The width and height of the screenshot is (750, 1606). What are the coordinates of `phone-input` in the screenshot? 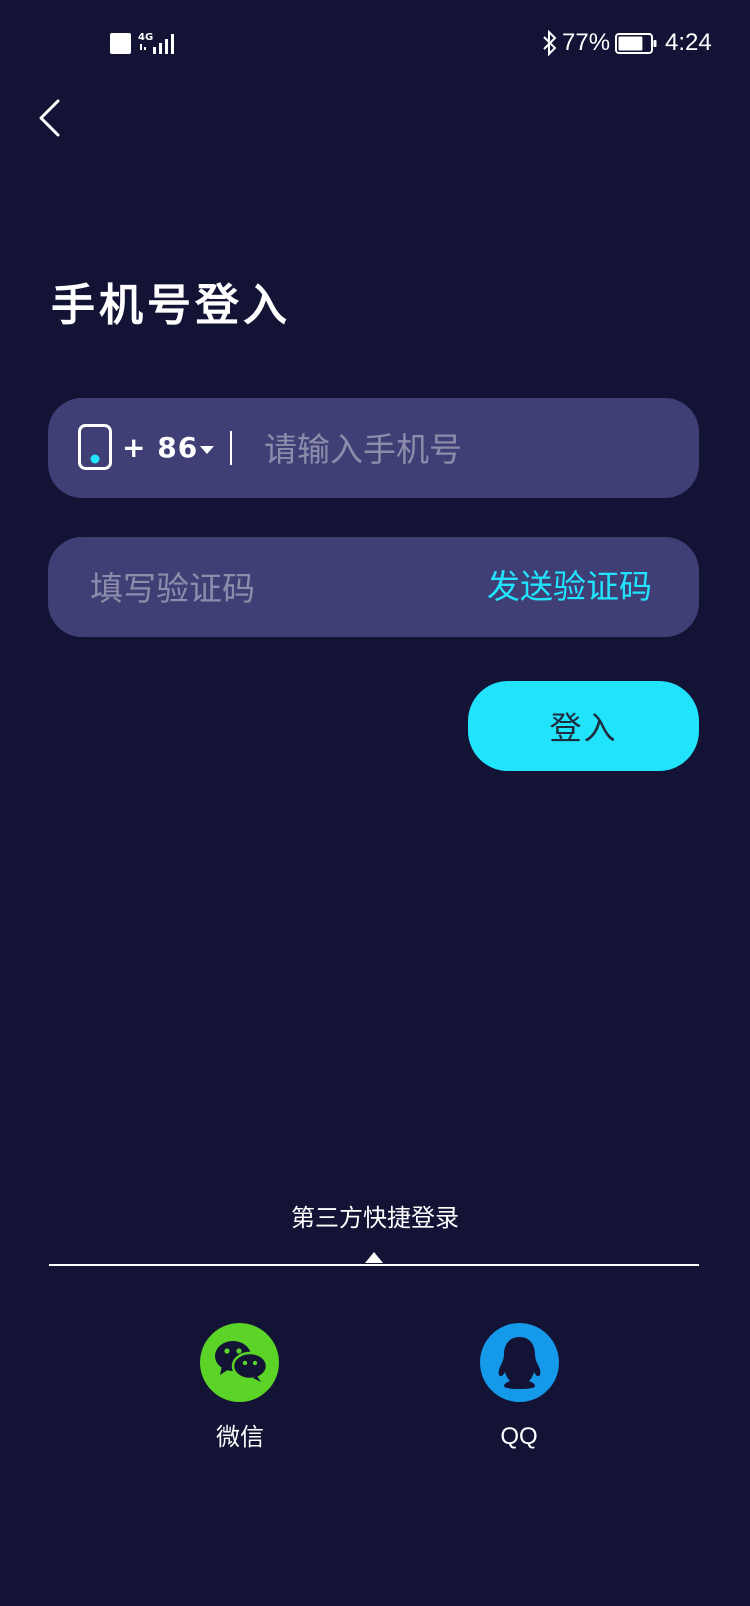 It's located at (474, 449).